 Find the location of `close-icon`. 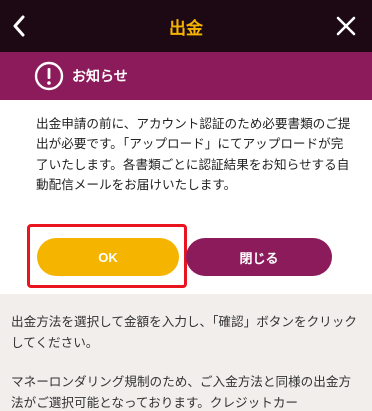

close-icon is located at coordinates (346, 26).